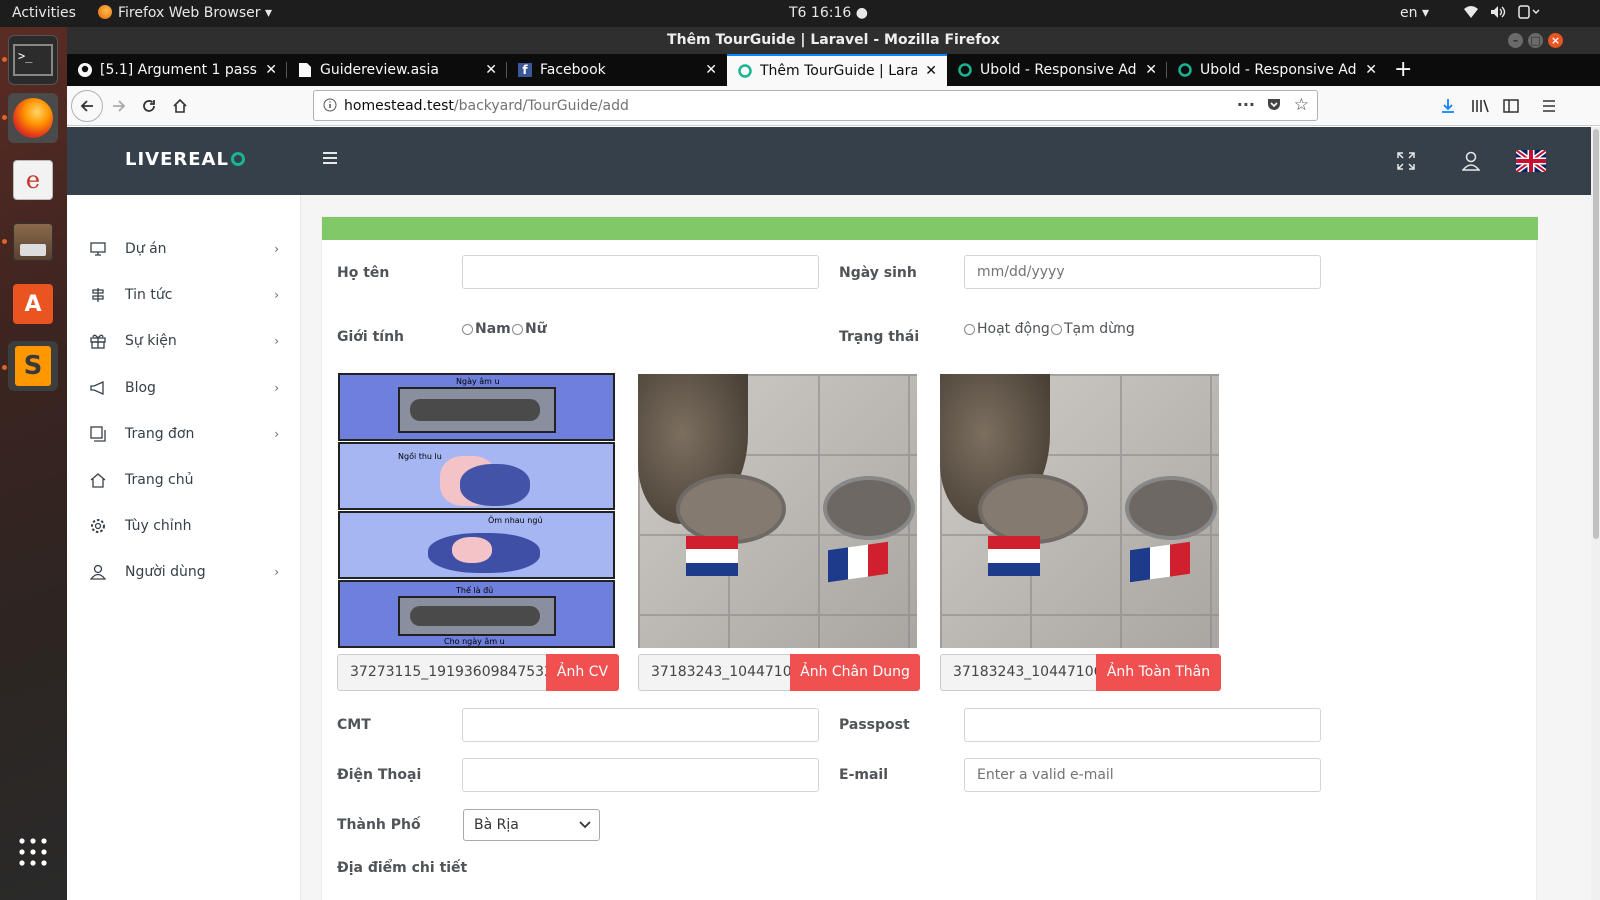 Image resolution: width=1600 pixels, height=900 pixels. I want to click on cv-upload-label: Ảnh CV, so click(582, 672).